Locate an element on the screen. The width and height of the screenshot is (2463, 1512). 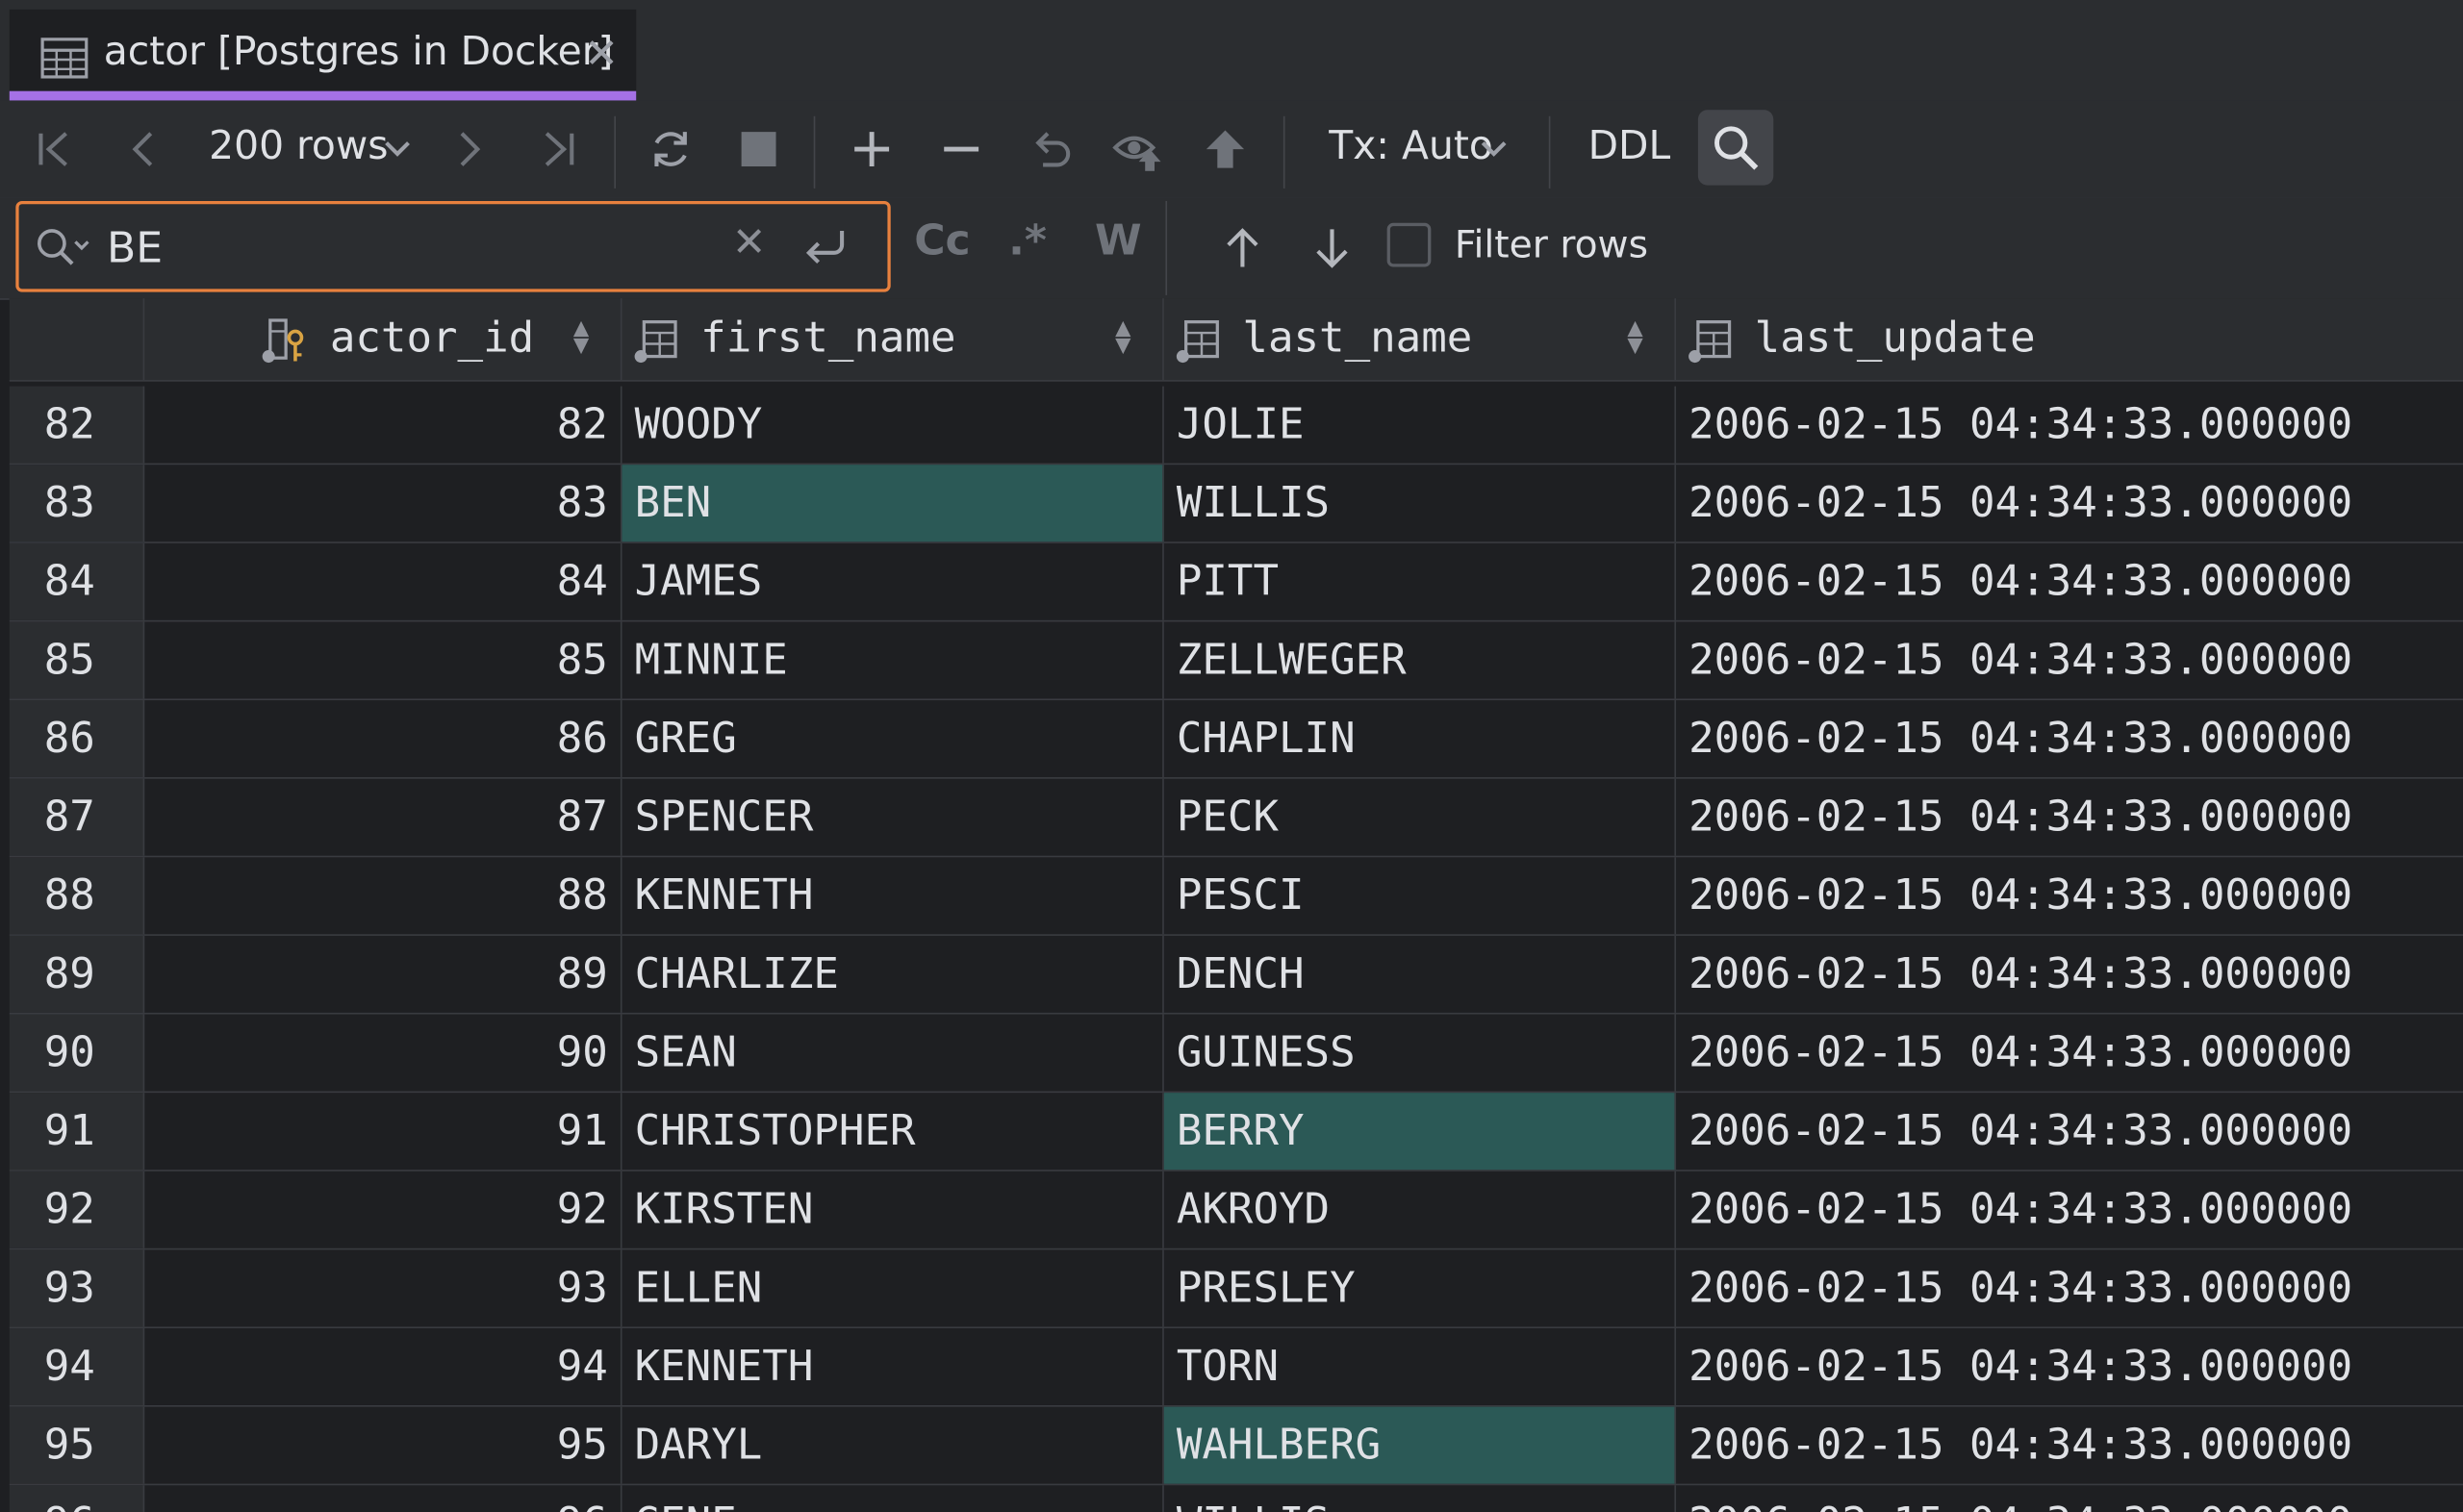
cell-actor-id: 87 is located at coordinates (383, 817).